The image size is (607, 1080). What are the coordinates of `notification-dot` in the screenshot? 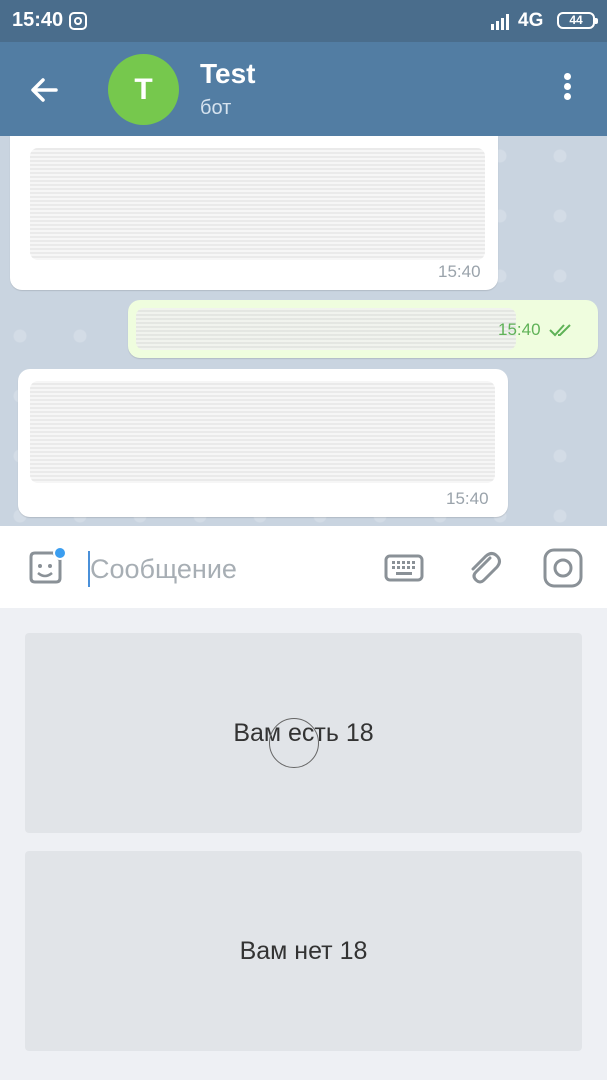 It's located at (60, 553).